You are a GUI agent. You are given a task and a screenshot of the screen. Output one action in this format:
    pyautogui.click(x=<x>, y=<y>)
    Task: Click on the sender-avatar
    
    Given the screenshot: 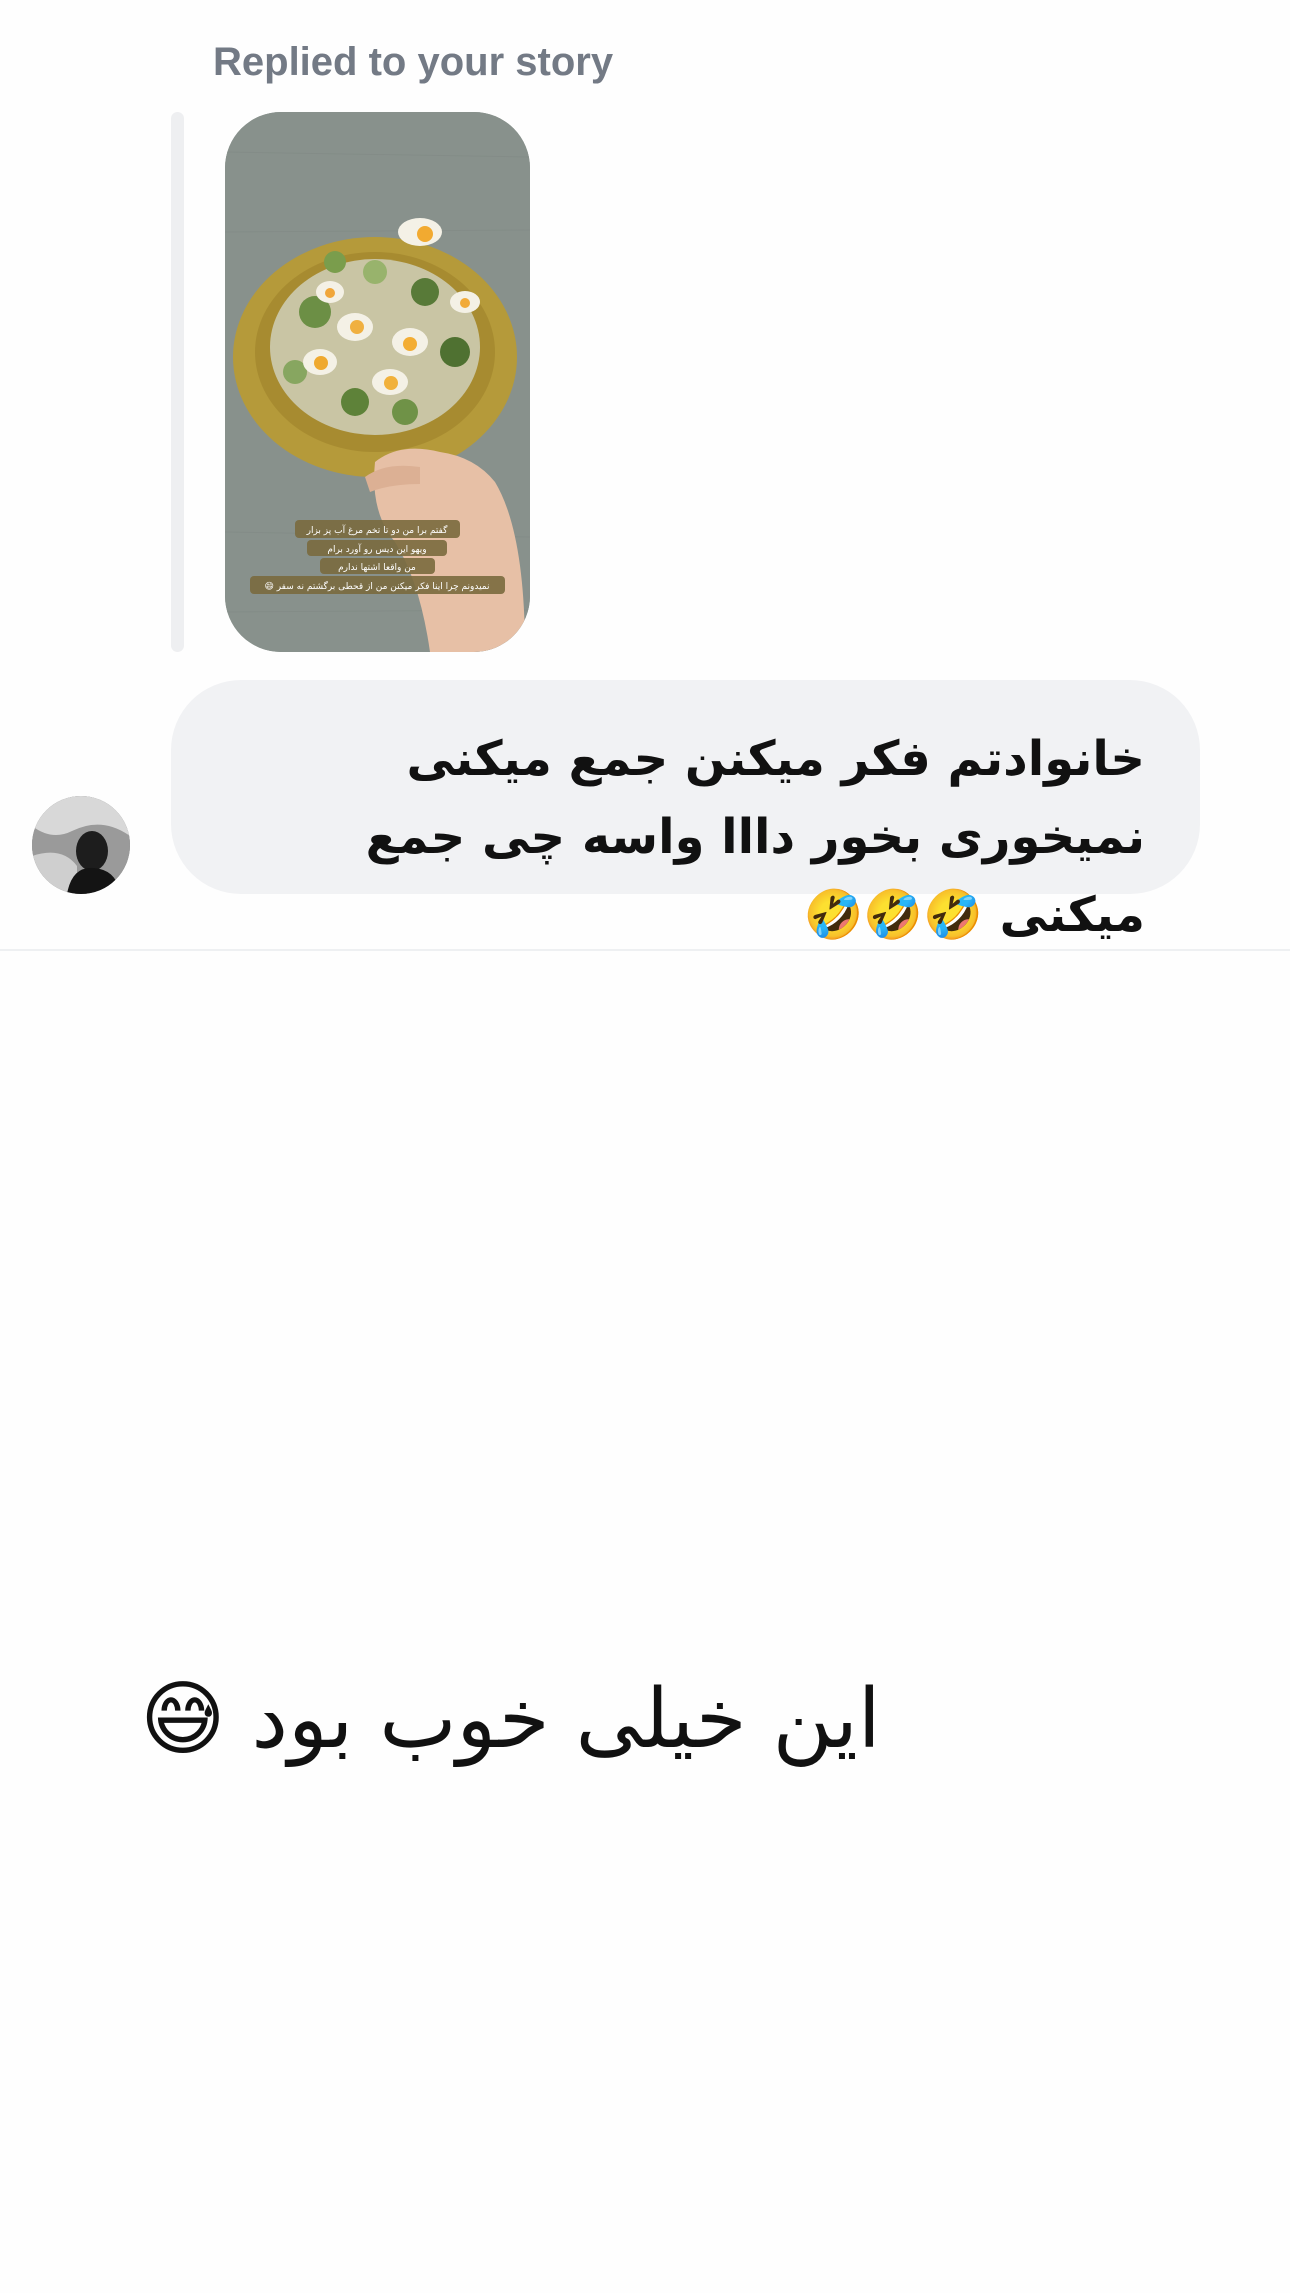 What is the action you would take?
    pyautogui.click(x=81, y=845)
    